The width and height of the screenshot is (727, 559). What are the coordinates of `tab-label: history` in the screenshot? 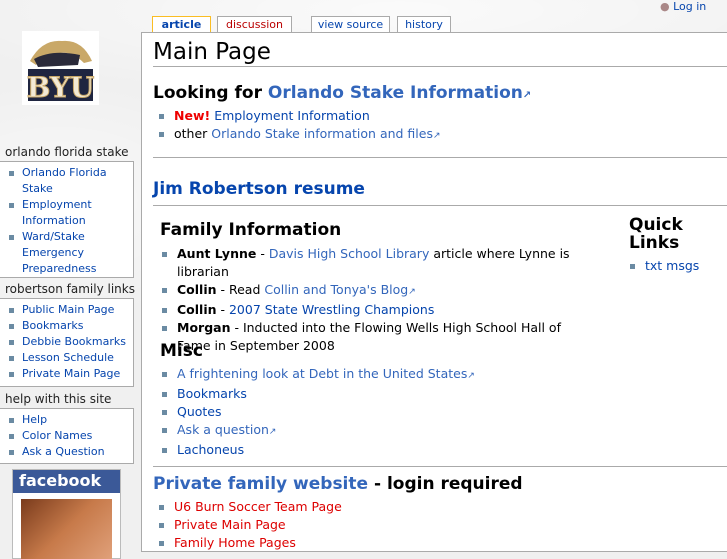 It's located at (424, 24).